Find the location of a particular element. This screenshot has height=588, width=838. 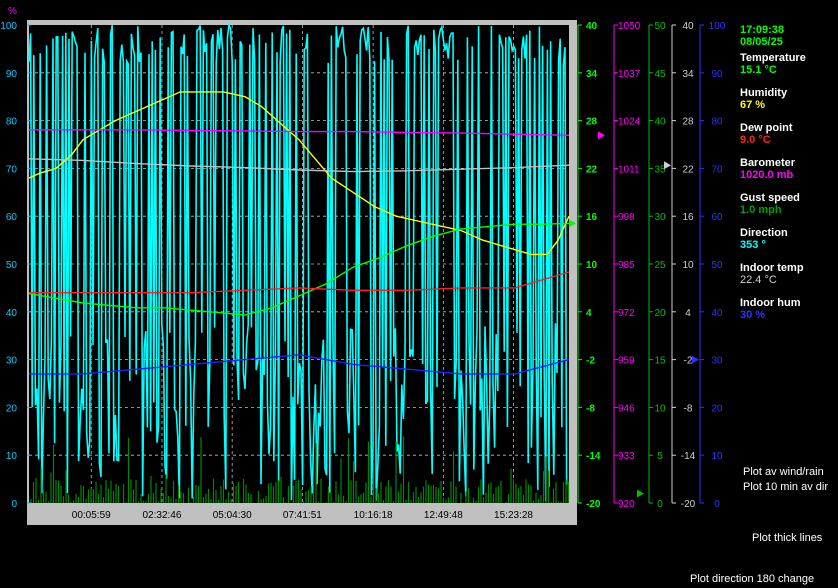

axis-tick-label: 1024 is located at coordinates (629, 122).